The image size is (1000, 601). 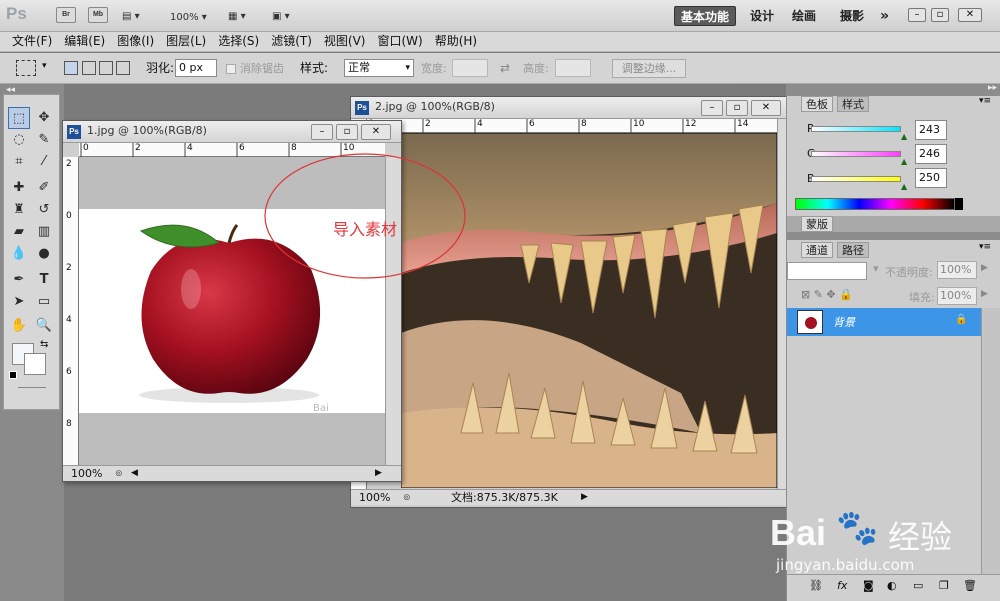 I want to click on color-spectrum-bar, so click(x=875, y=204).